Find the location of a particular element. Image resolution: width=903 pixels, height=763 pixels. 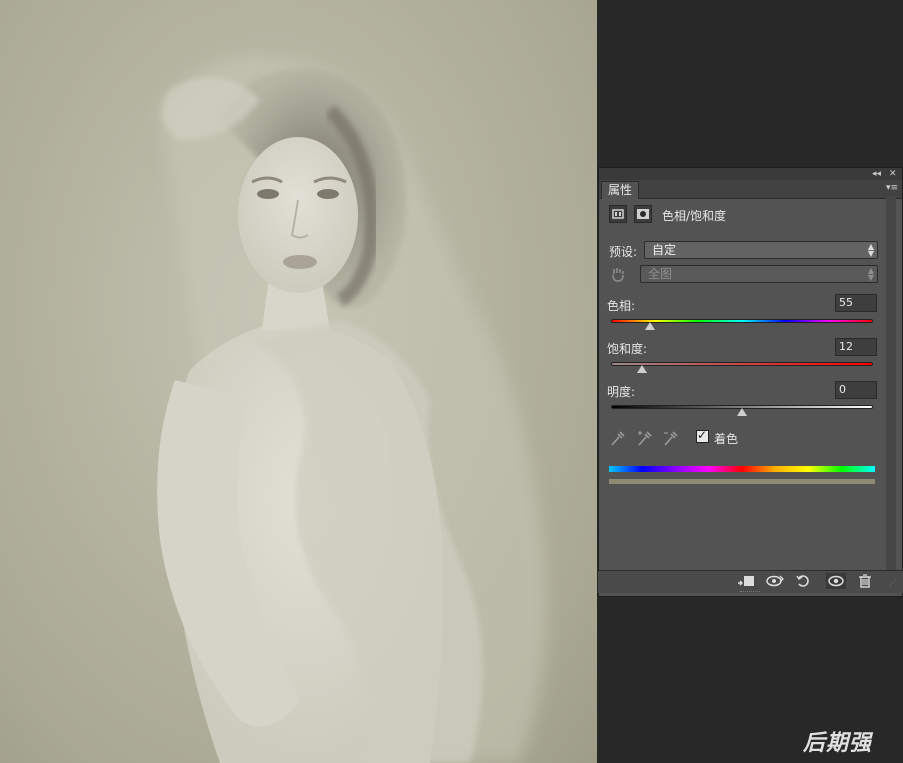

channel-value: 全图 is located at coordinates (660, 274).